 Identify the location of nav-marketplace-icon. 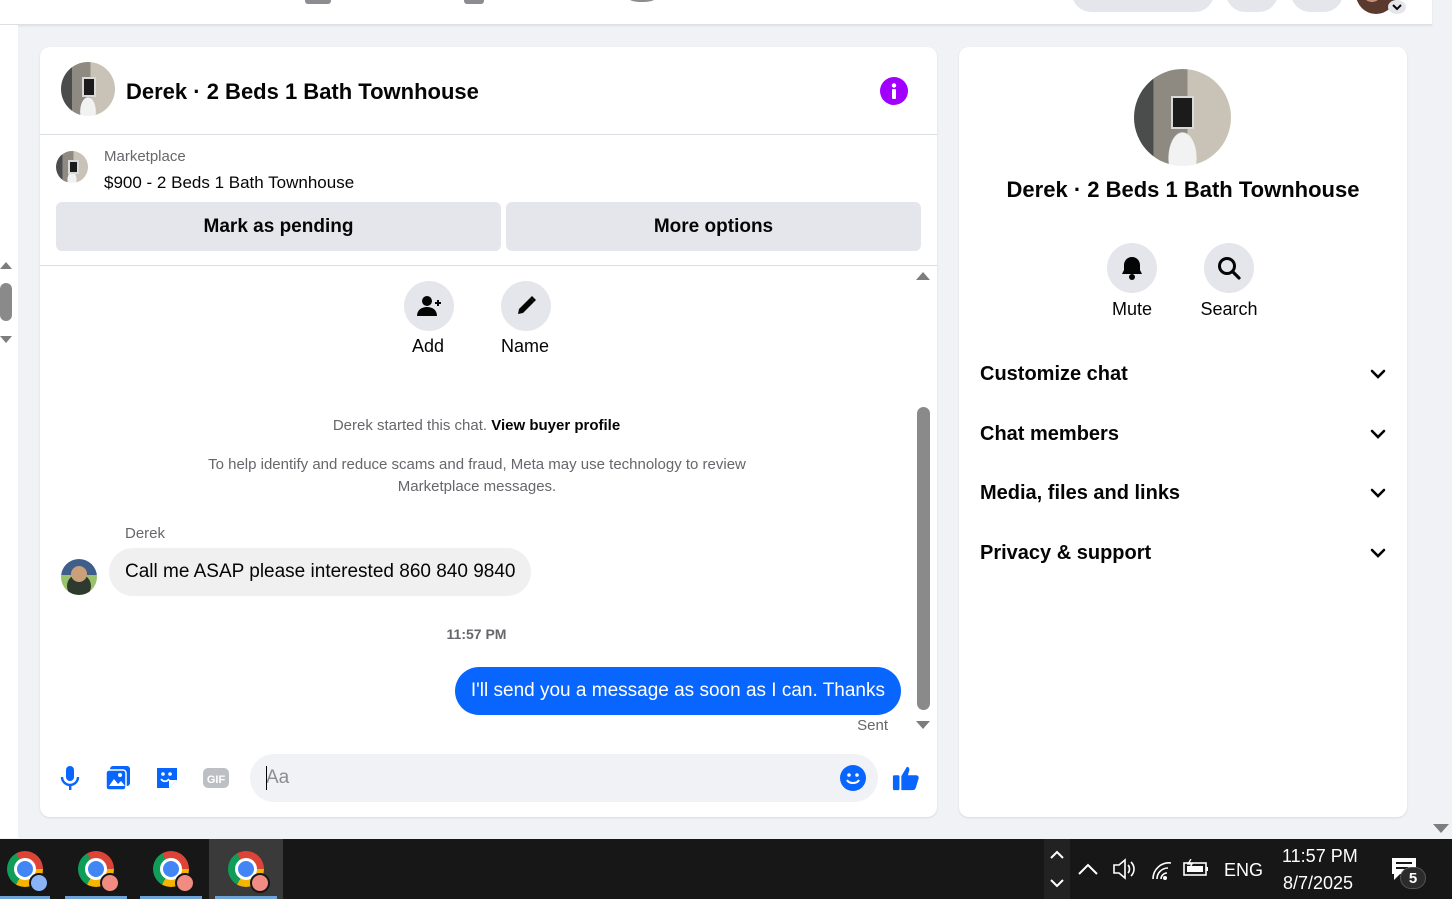
(474, 2).